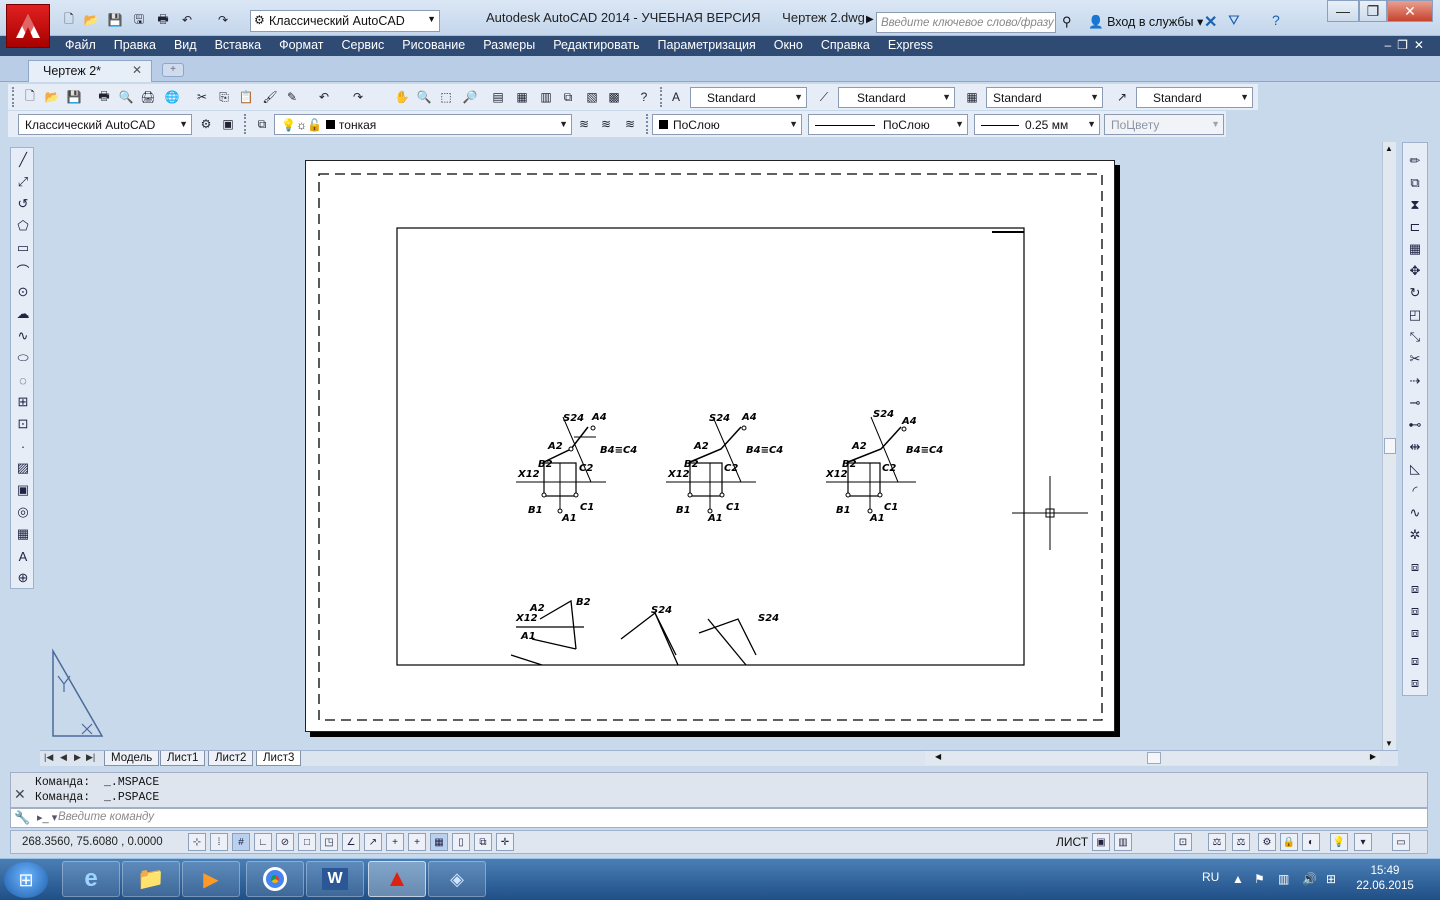  I want to click on mirror-icon: ⧗, so click(1415, 205).